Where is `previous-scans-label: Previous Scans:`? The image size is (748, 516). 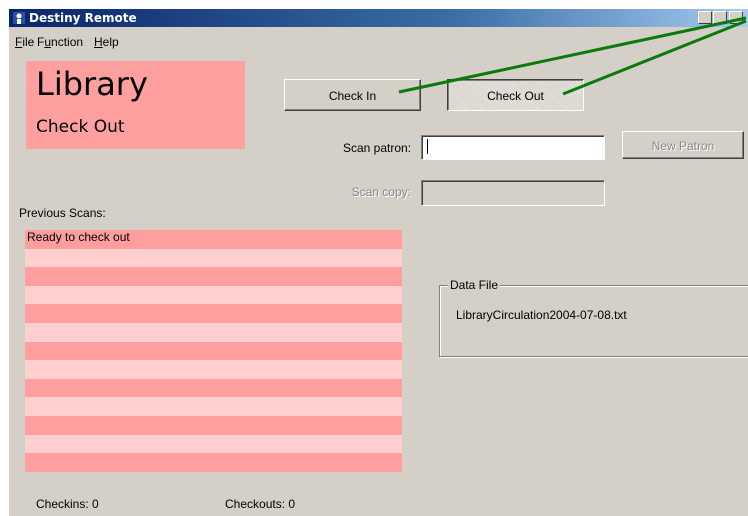
previous-scans-label: Previous Scans: is located at coordinates (62, 213).